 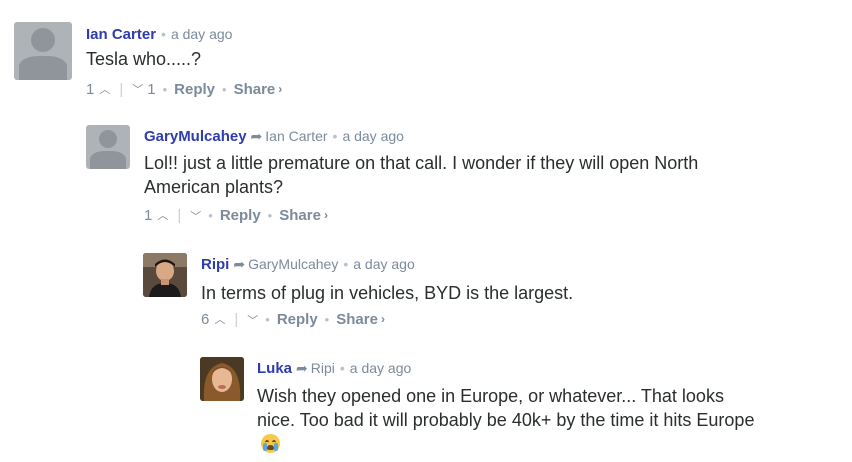 What do you see at coordinates (195, 136) in the screenshot?
I see `comment-author: GaryMulcahey` at bounding box center [195, 136].